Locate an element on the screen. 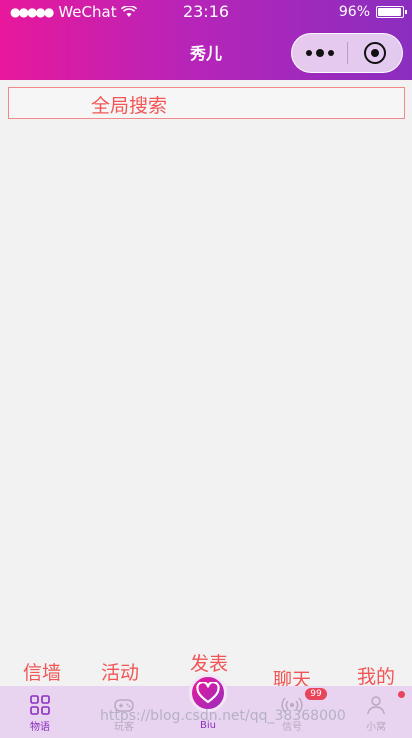  battery-percent: 96% is located at coordinates (354, 12).